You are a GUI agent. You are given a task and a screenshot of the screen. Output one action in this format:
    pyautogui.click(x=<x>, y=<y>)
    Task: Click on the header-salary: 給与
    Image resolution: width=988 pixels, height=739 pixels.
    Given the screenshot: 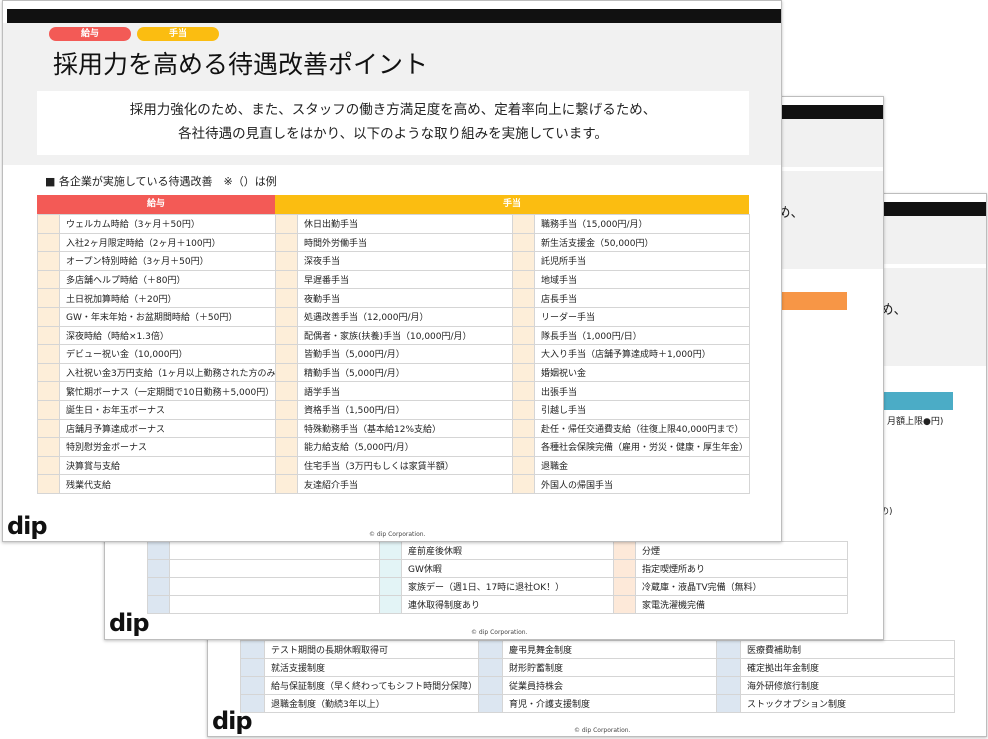 What is the action you would take?
    pyautogui.click(x=156, y=204)
    